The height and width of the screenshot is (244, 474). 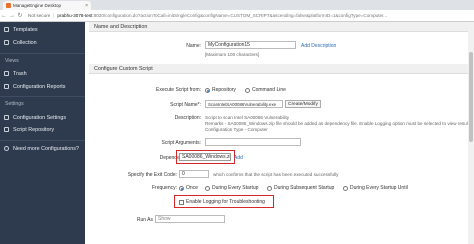 What do you see at coordinates (192, 188) in the screenshot?
I see `frequency-option-label: Once` at bounding box center [192, 188].